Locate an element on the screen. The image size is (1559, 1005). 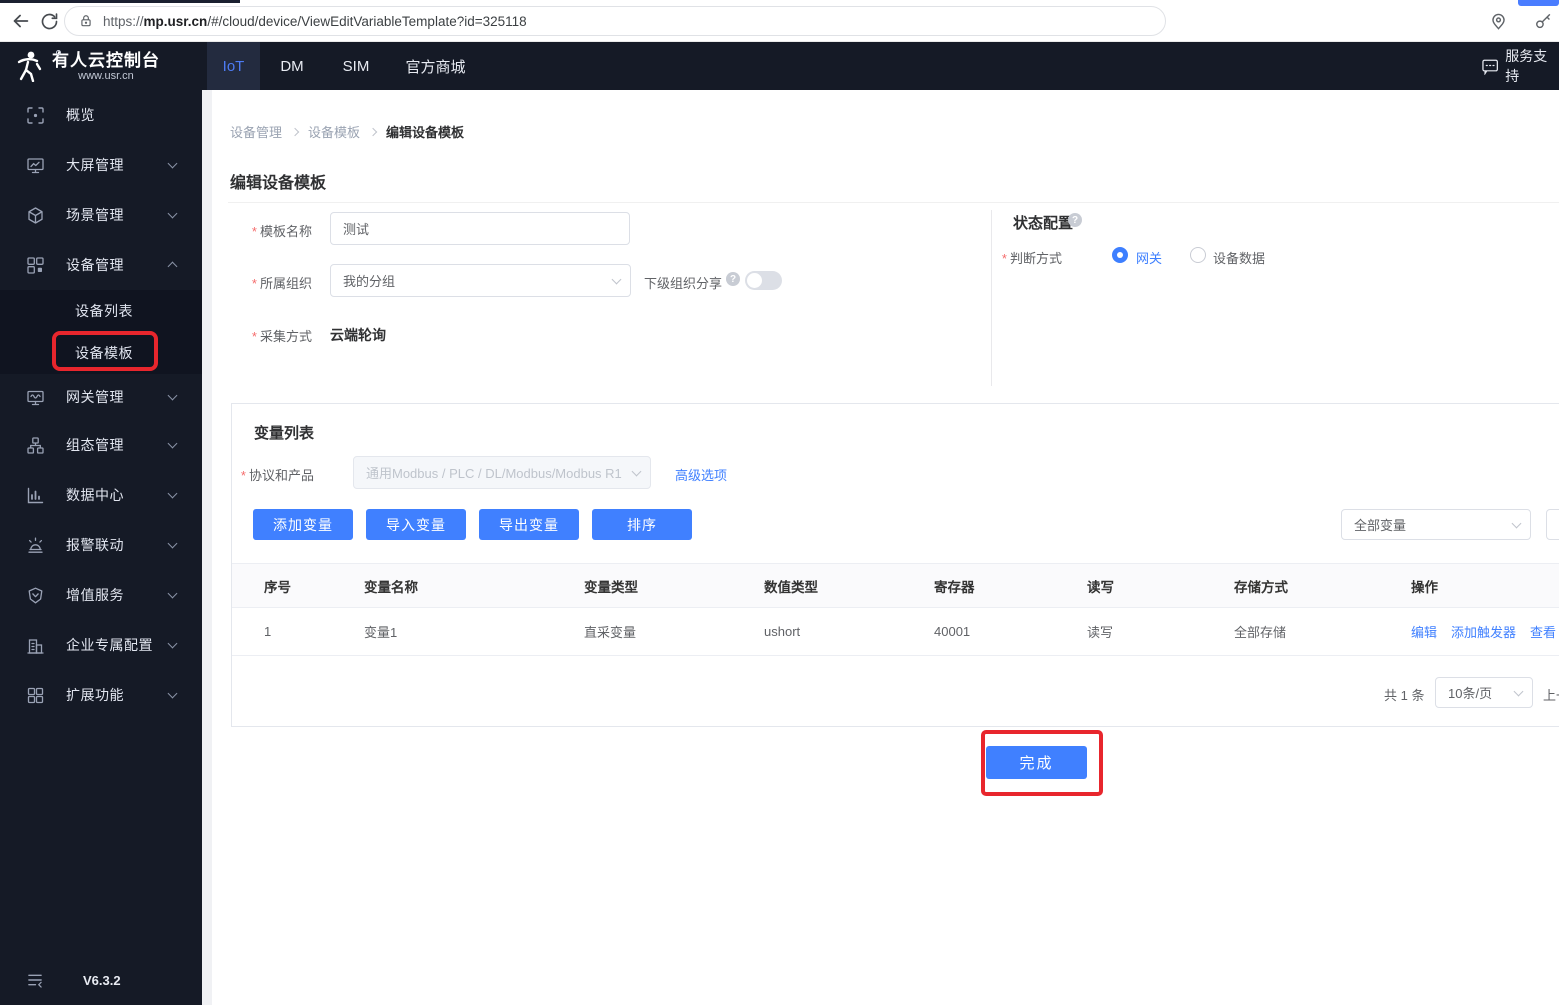
finish-button: 完成 is located at coordinates (1036, 762).